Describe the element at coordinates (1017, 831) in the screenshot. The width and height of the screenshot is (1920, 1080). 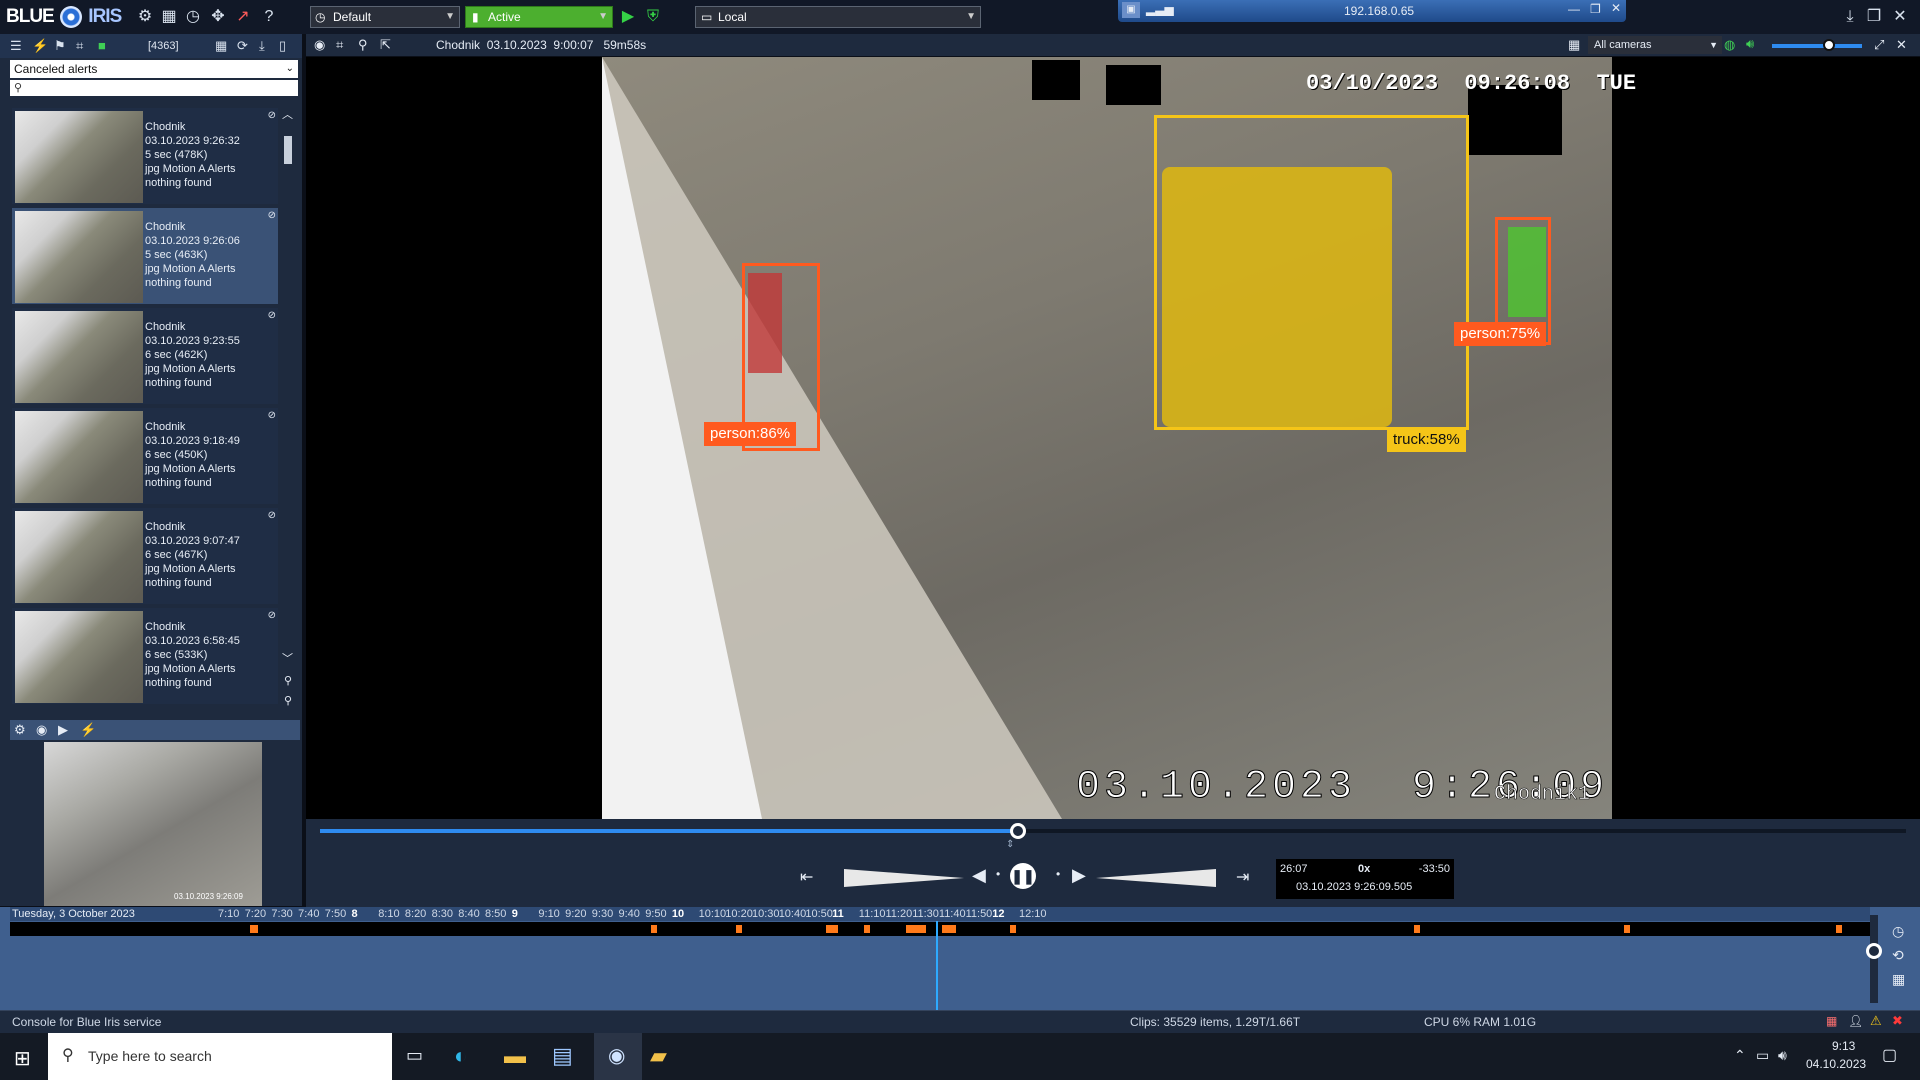
I see `seek-thumb` at that location.